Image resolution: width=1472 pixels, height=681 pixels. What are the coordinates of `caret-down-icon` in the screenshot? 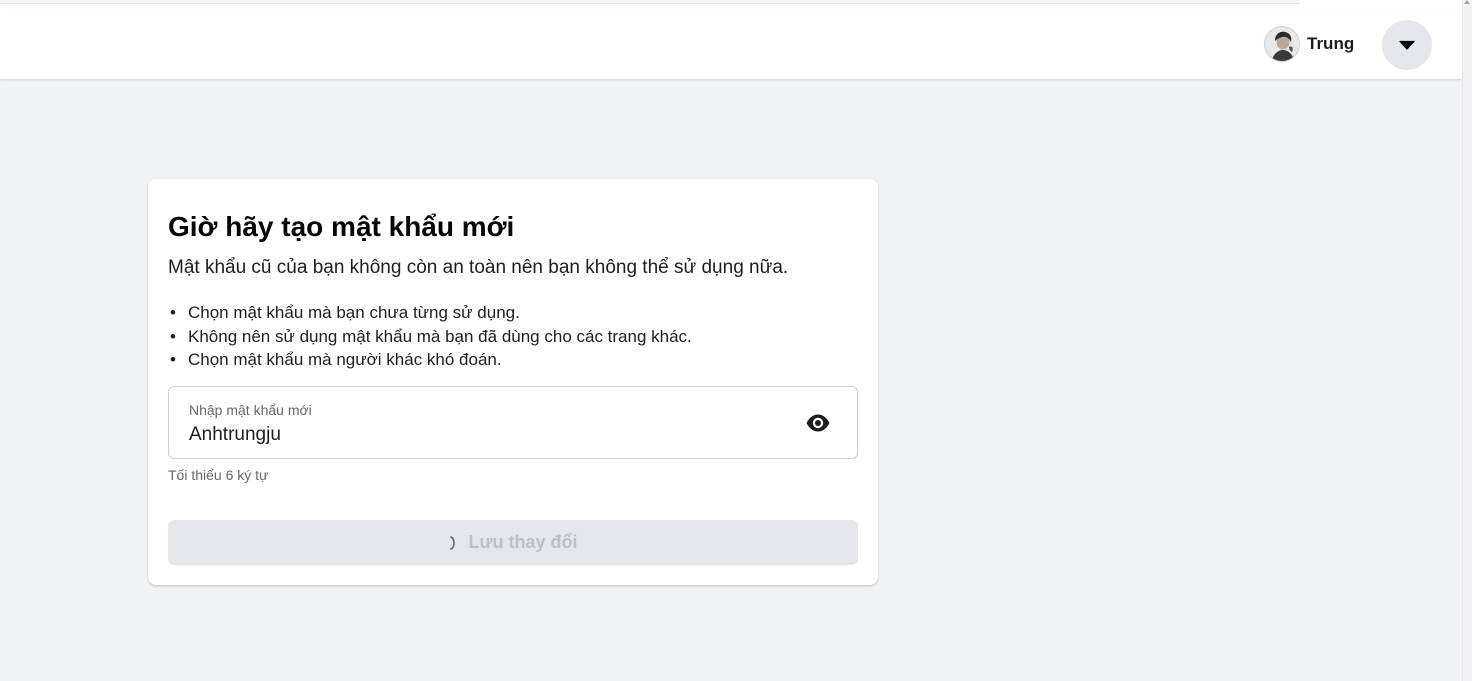 It's located at (1407, 45).